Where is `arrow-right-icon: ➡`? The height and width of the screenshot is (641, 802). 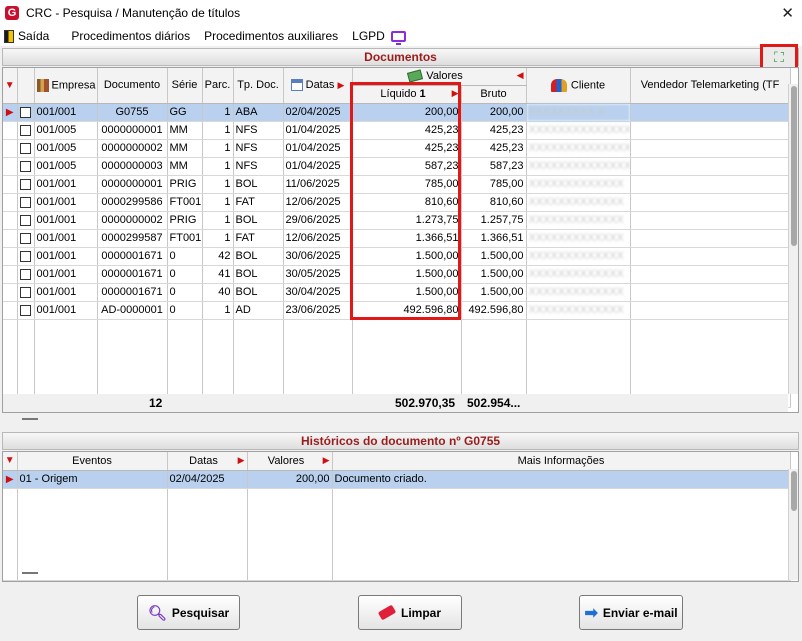 arrow-right-icon: ➡ is located at coordinates (591, 613).